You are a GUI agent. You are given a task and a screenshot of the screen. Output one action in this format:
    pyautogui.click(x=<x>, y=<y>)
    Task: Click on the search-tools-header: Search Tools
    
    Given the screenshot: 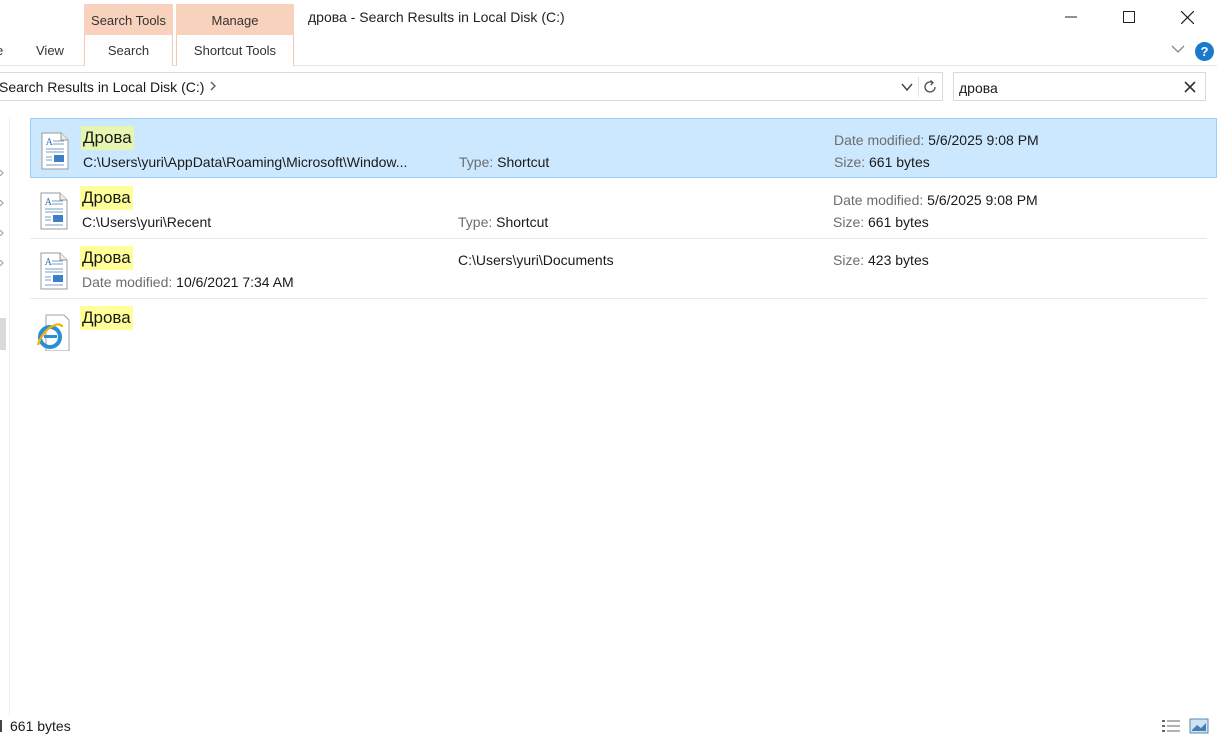 What is the action you would take?
    pyautogui.click(x=128, y=19)
    